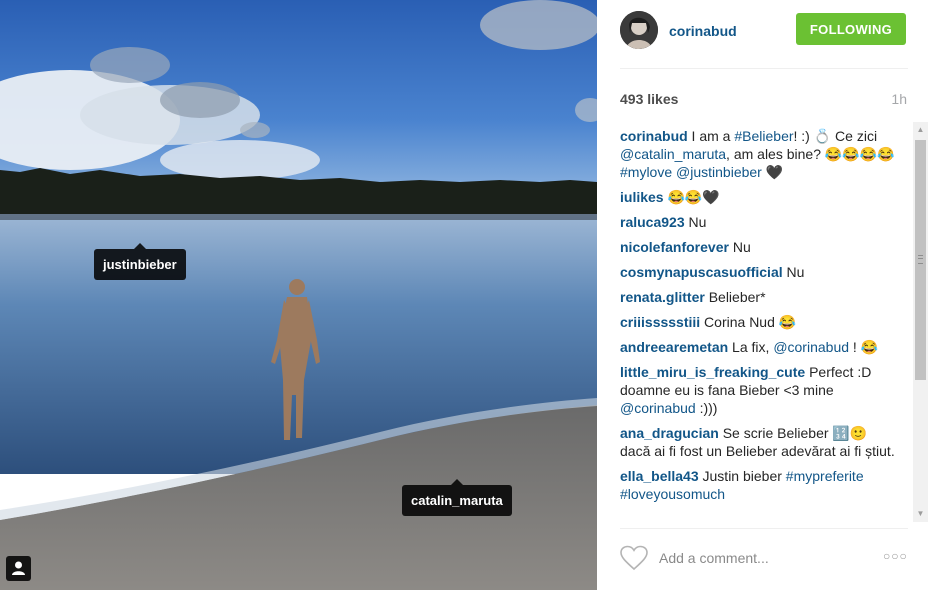 The width and height of the screenshot is (929, 590). What do you see at coordinates (674, 247) in the screenshot?
I see `comment-username: nicolefanforever` at bounding box center [674, 247].